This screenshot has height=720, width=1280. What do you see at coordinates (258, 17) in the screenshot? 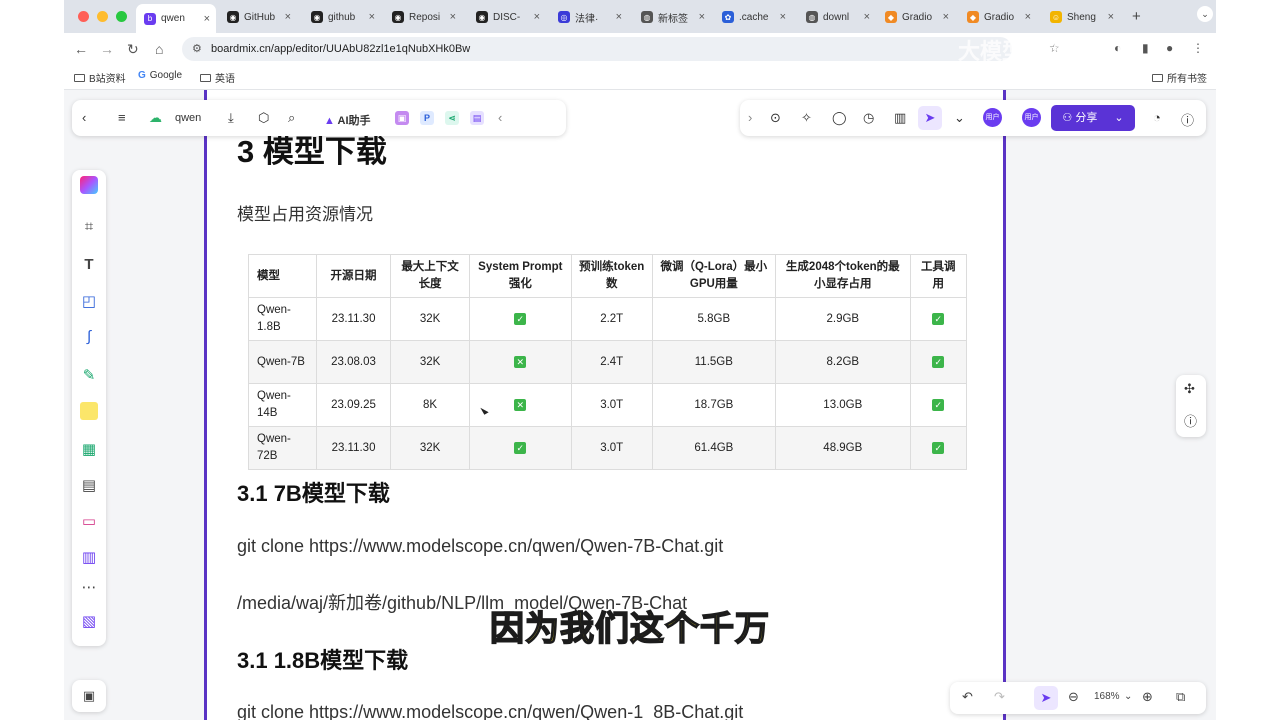
I see `tab-1: ◉ GitHub ×` at bounding box center [258, 17].